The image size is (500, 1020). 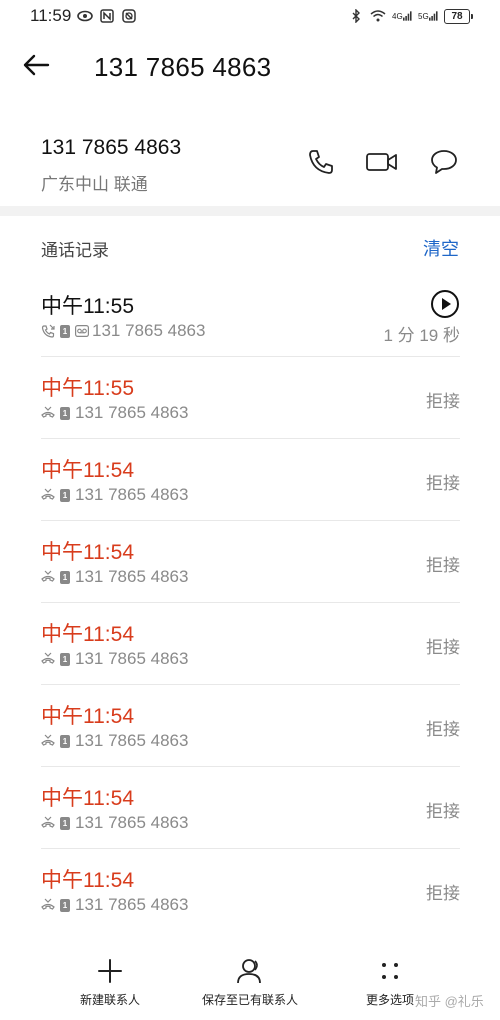 I want to click on signal-icon-1: 4G, so click(x=402, y=16).